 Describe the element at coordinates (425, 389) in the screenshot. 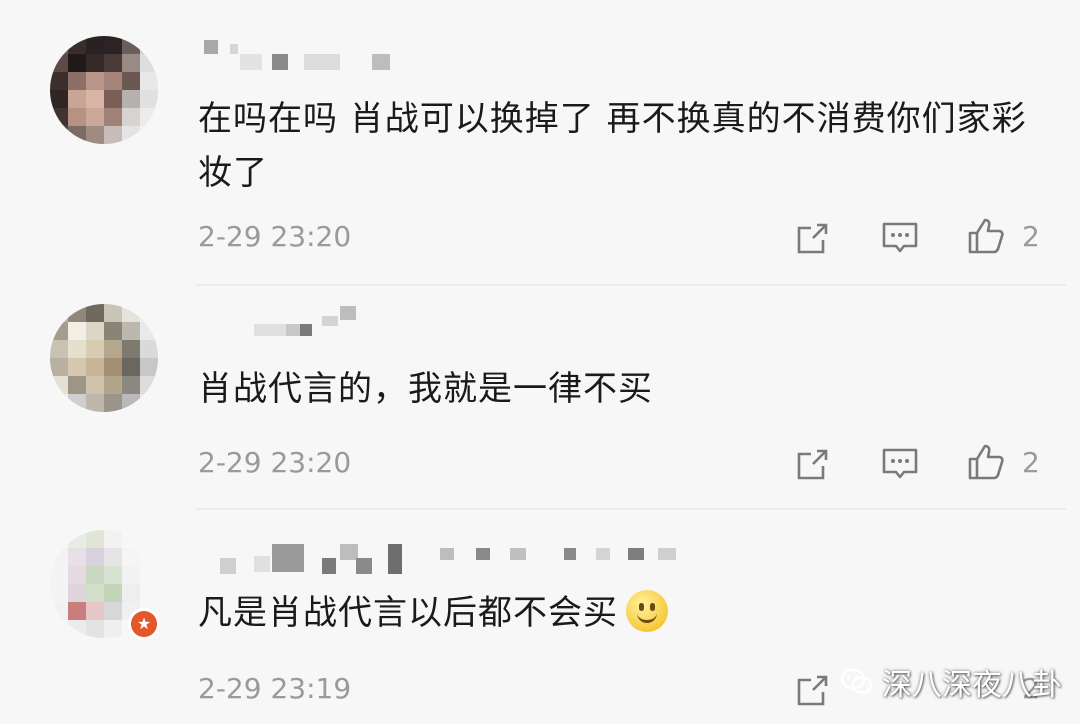

I see `comment-text: 肖战代言的，我就是一律不买` at that location.